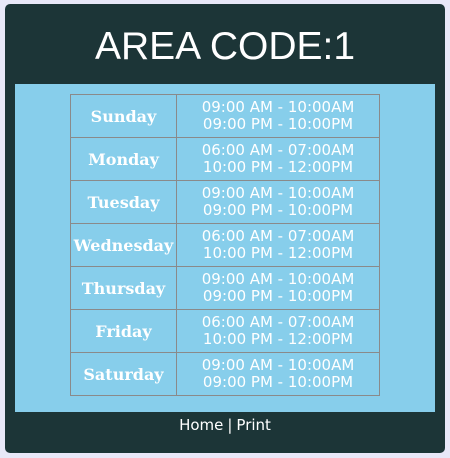 The image size is (450, 458). I want to click on day-cell: Friday, so click(123, 331).